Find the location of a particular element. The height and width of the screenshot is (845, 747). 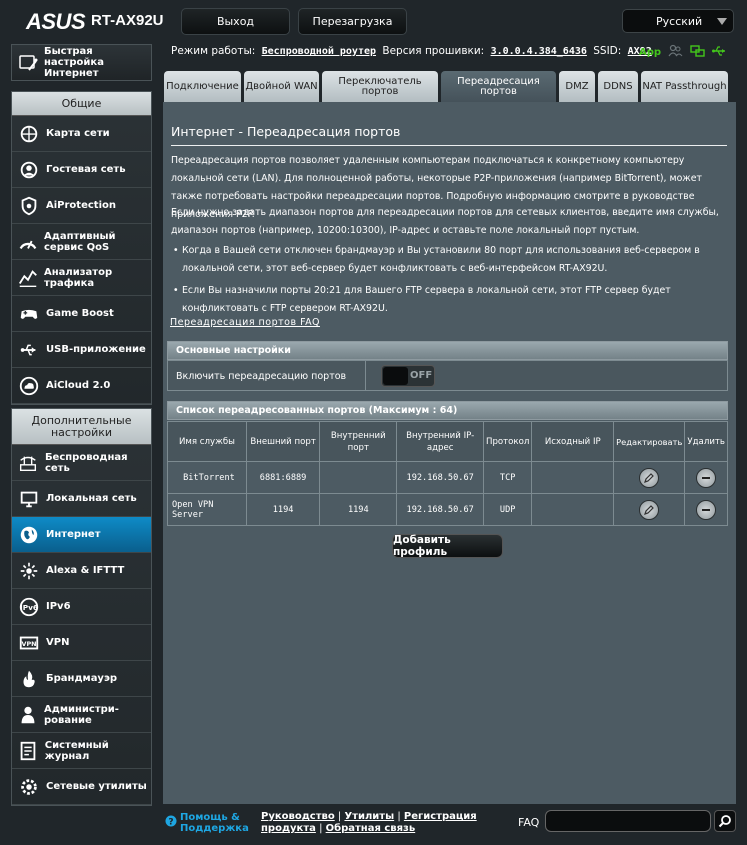

clients-icon is located at coordinates (675, 51).